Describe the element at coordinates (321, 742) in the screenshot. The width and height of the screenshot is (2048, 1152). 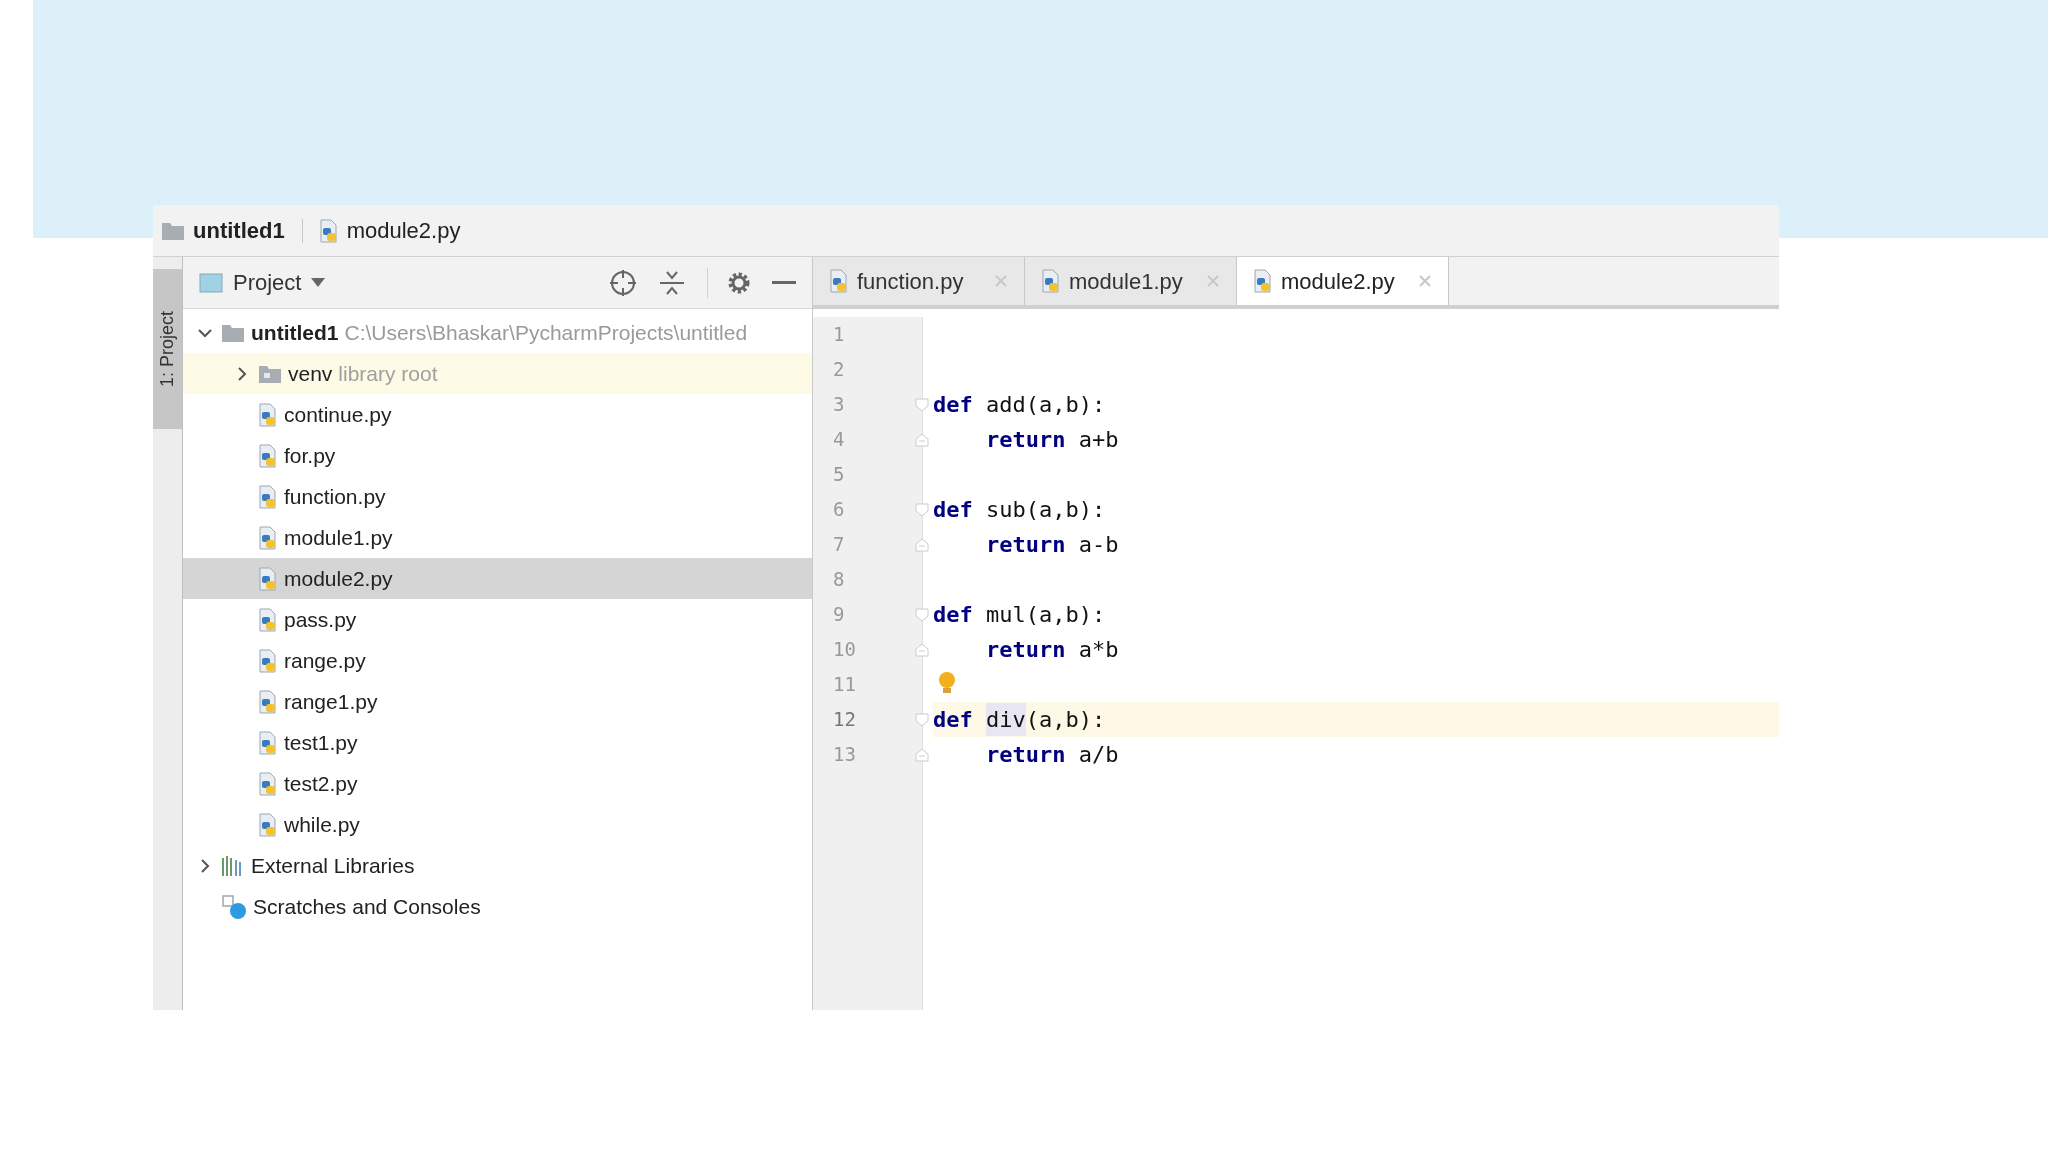
I see `tree-item-label: test1.py` at that location.